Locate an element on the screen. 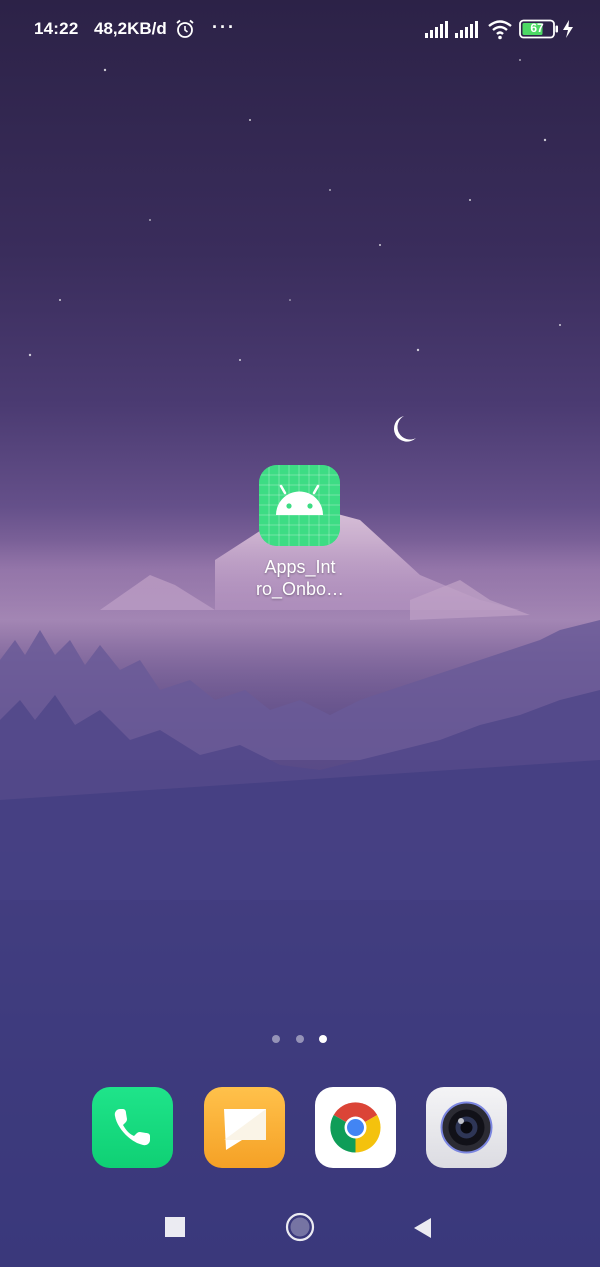  app-label-line1: Apps_Int is located at coordinates (300, 567).